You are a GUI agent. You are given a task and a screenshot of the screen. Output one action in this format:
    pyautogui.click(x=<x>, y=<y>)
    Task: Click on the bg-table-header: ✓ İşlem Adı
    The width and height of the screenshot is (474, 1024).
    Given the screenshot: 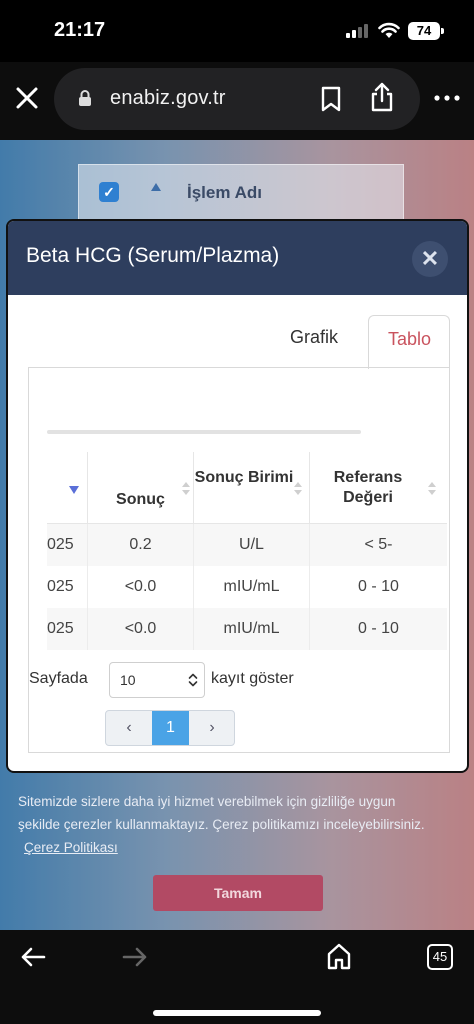 What is the action you would take?
    pyautogui.click(x=241, y=193)
    